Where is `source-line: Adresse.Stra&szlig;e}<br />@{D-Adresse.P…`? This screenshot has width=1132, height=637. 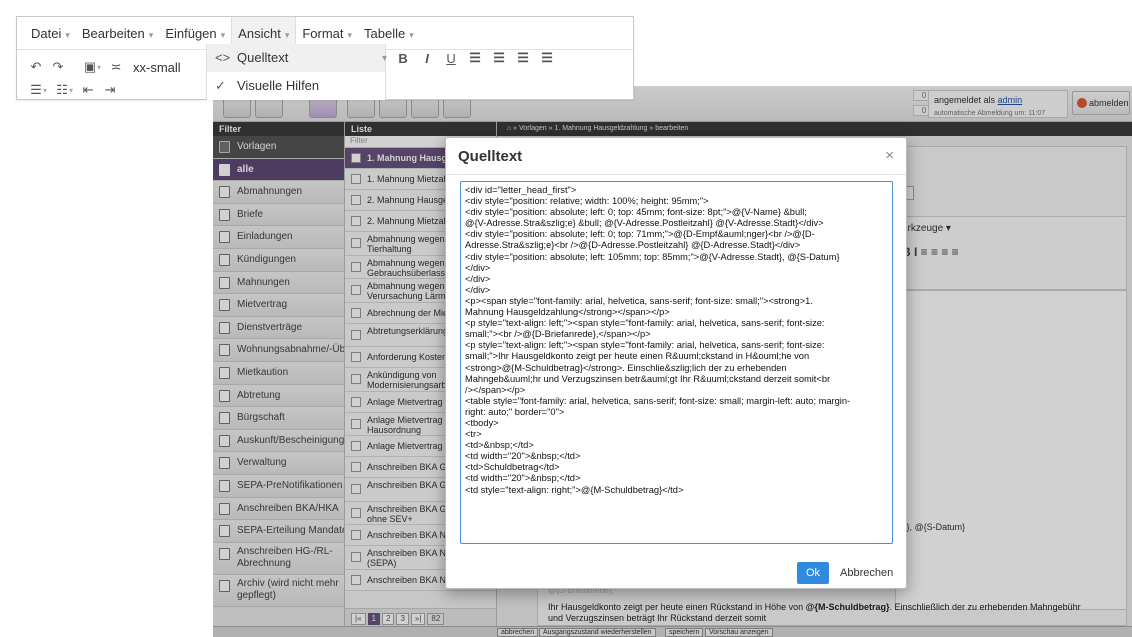 source-line: Adresse.Stra&szlig;e}<br />@{D-Adresse.P… is located at coordinates (633, 245).